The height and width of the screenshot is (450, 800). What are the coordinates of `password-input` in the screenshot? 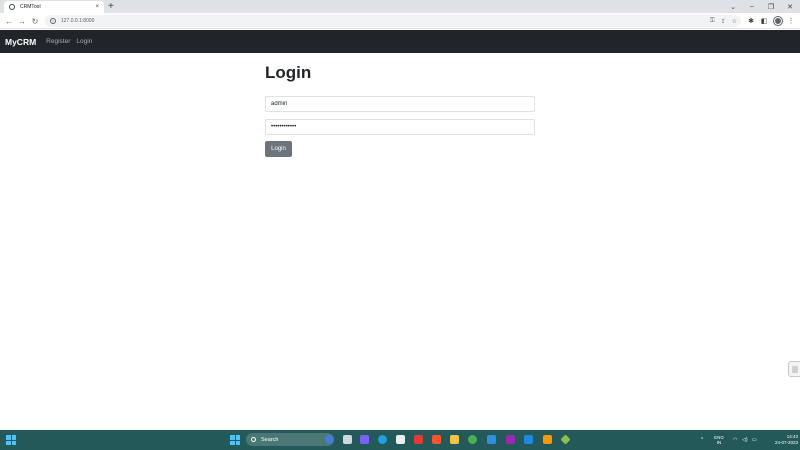 It's located at (400, 127).